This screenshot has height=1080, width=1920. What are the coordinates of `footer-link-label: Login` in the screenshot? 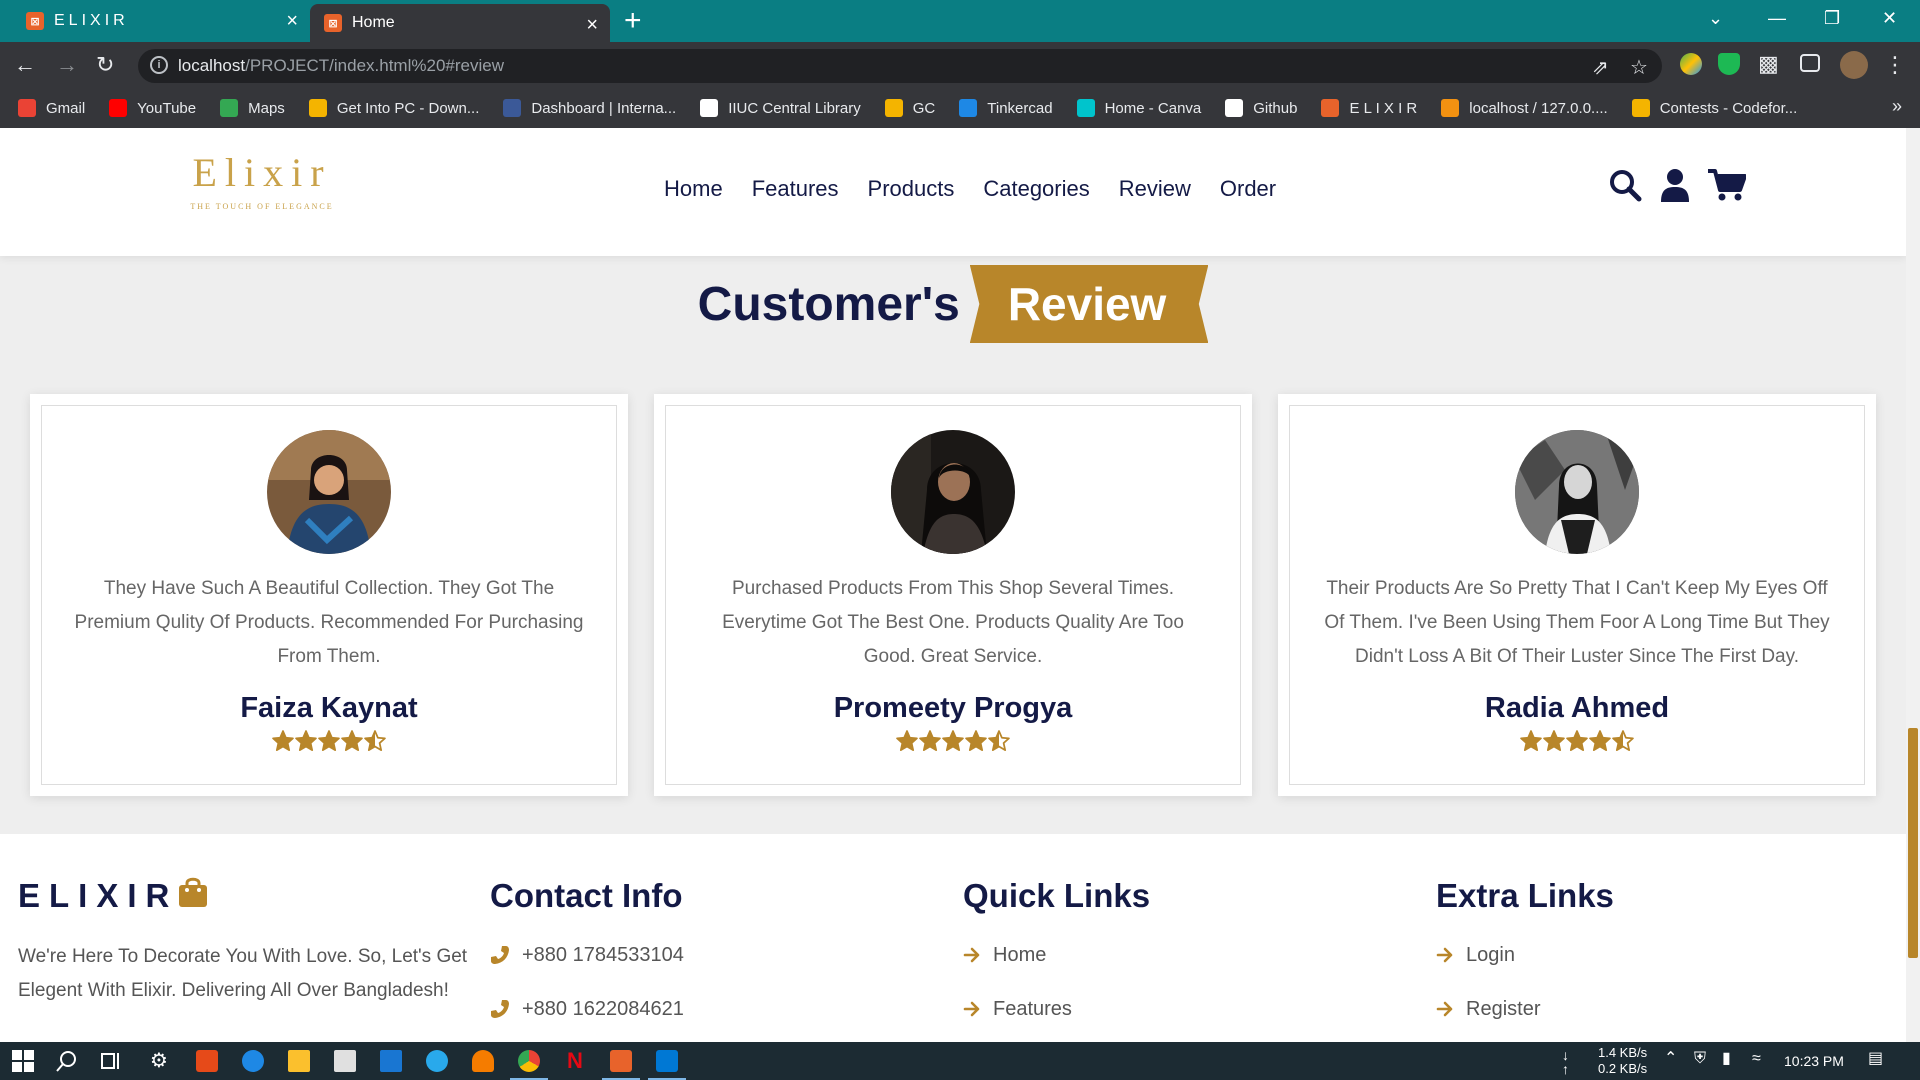 It's located at (1490, 954).